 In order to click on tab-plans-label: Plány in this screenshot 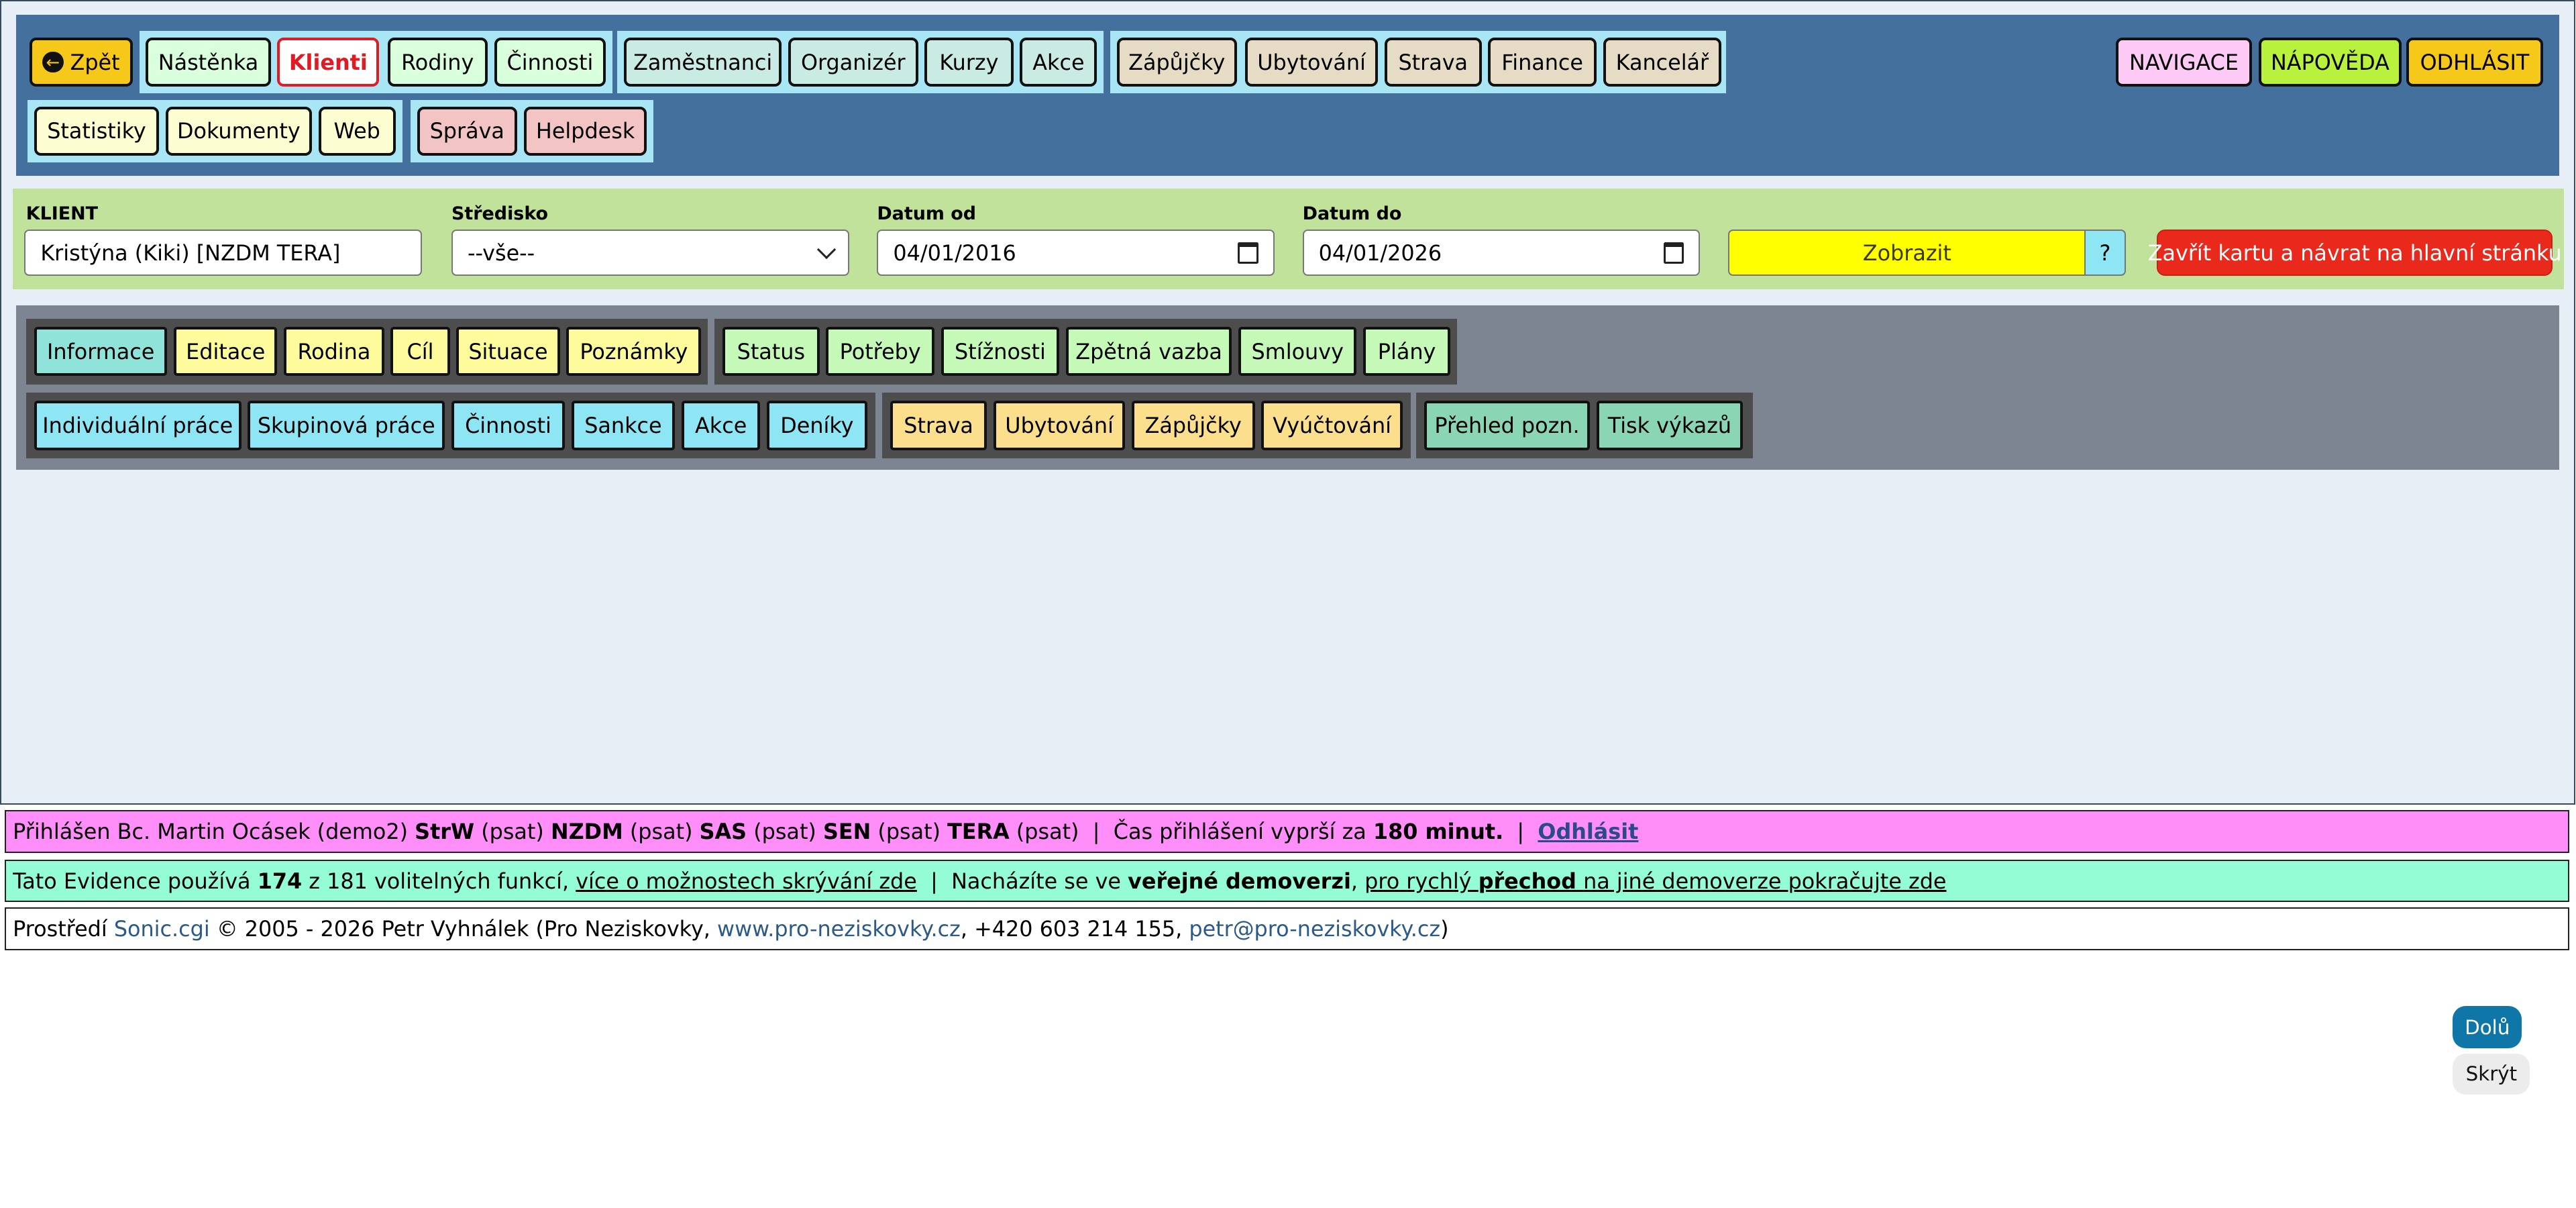, I will do `click(1406, 351)`.